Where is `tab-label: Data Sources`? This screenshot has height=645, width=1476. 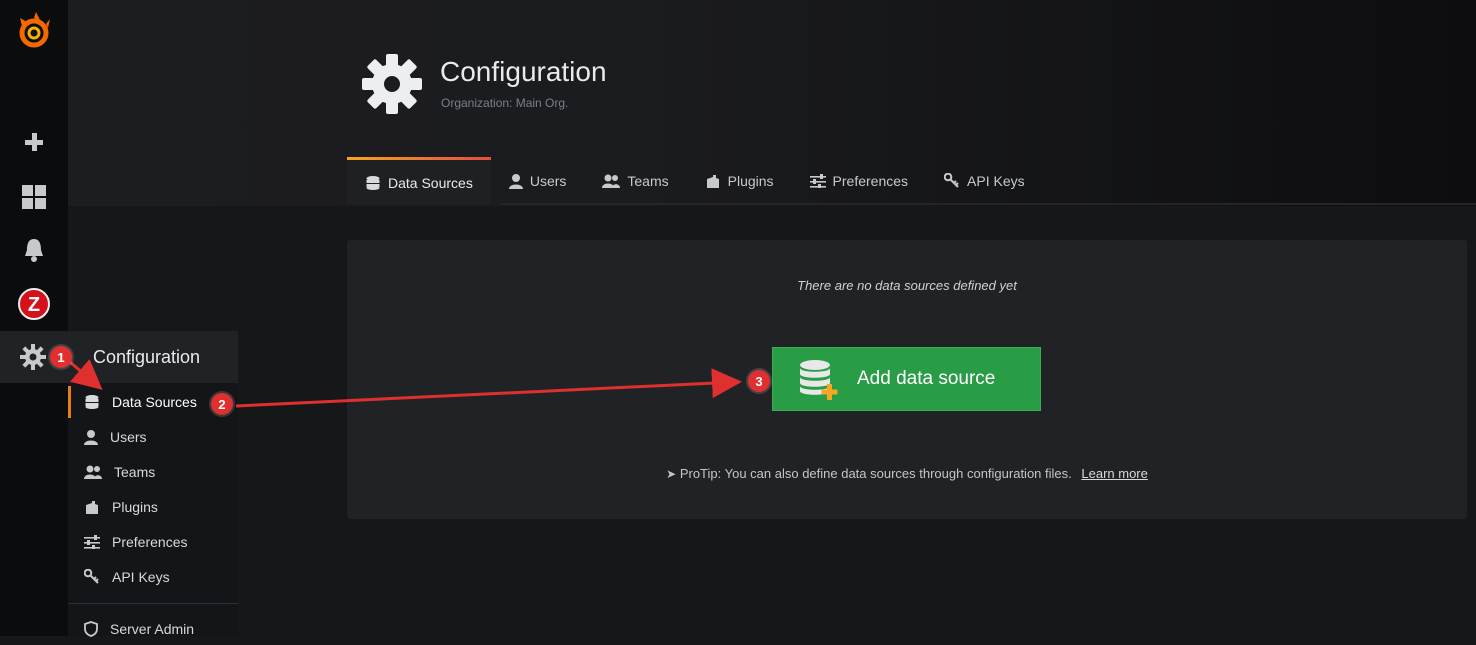 tab-label: Data Sources is located at coordinates (430, 182).